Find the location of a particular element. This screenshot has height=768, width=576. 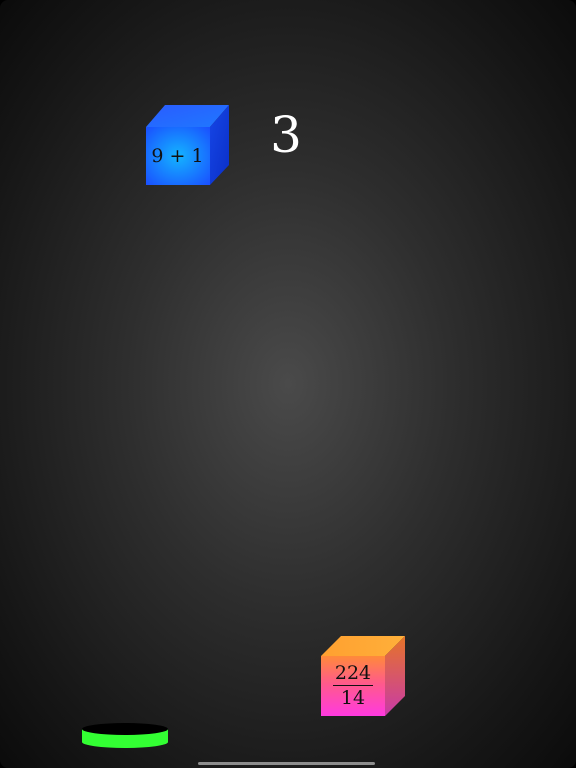

falling-math-block: 224 14 is located at coordinates (363, 676).